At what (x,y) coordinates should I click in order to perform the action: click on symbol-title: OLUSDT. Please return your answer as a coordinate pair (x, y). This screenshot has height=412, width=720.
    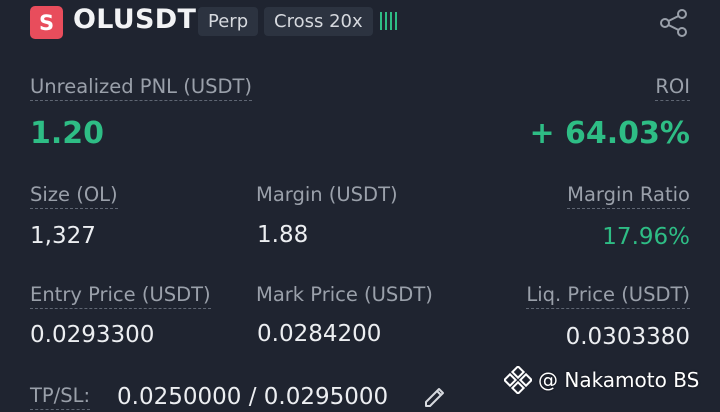
    Looking at the image, I should click on (134, 19).